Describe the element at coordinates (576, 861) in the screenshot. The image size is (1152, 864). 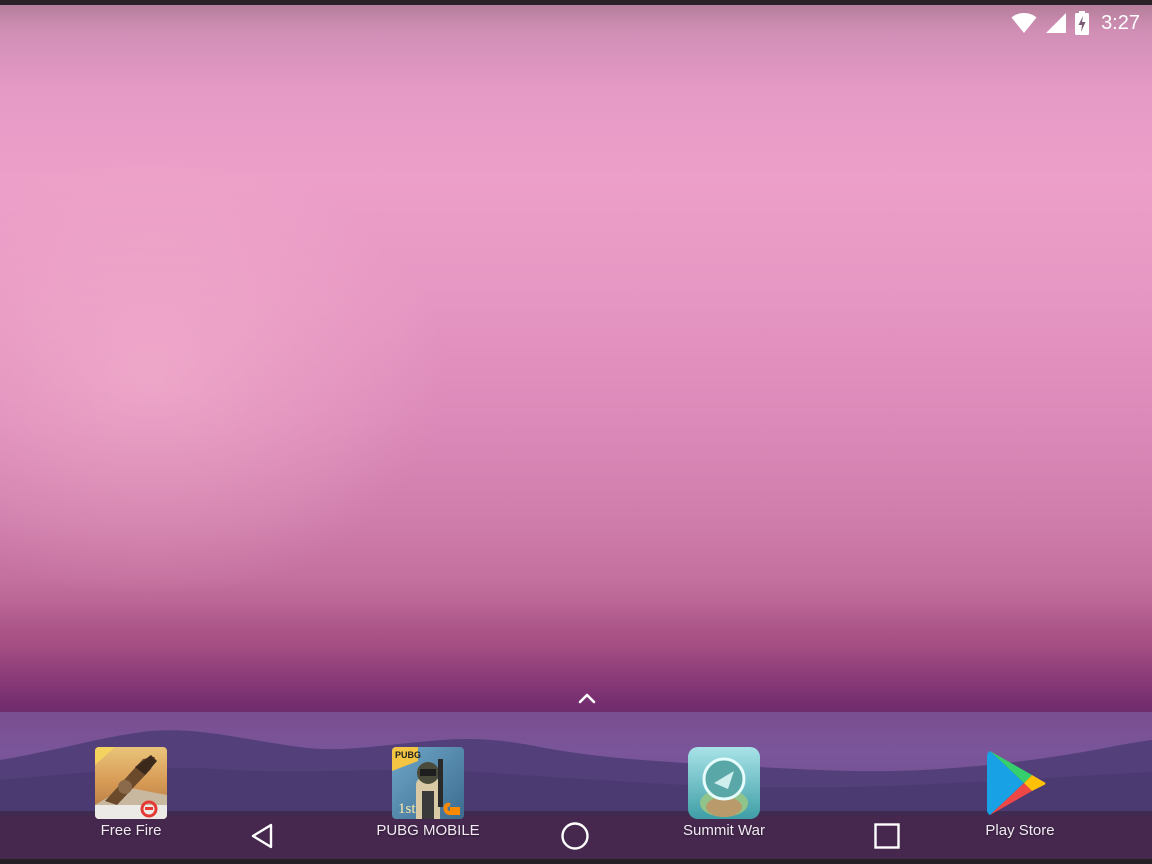
I see `navigation-bar-edge` at that location.